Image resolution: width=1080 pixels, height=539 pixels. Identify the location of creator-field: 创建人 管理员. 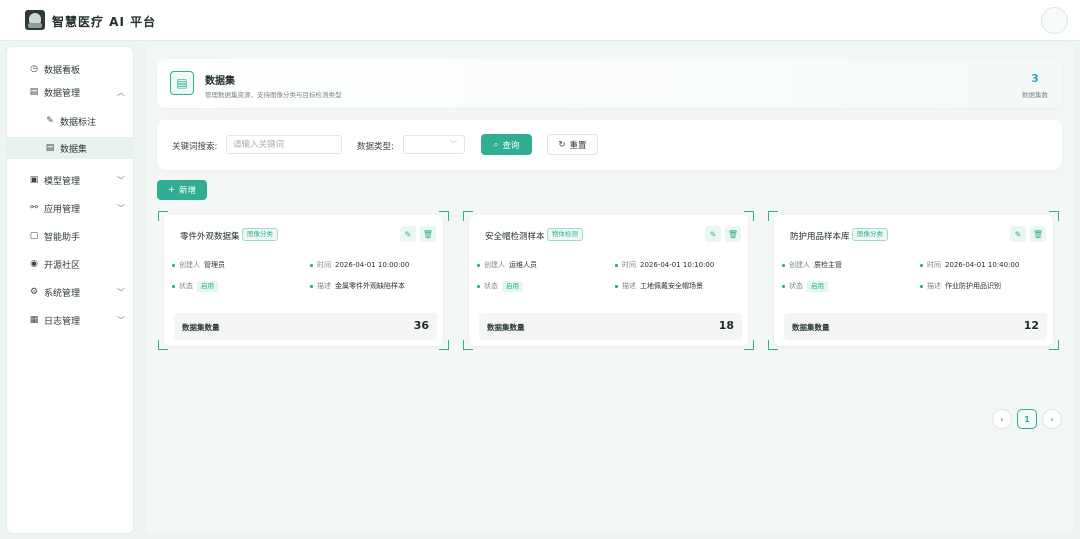
(198, 265).